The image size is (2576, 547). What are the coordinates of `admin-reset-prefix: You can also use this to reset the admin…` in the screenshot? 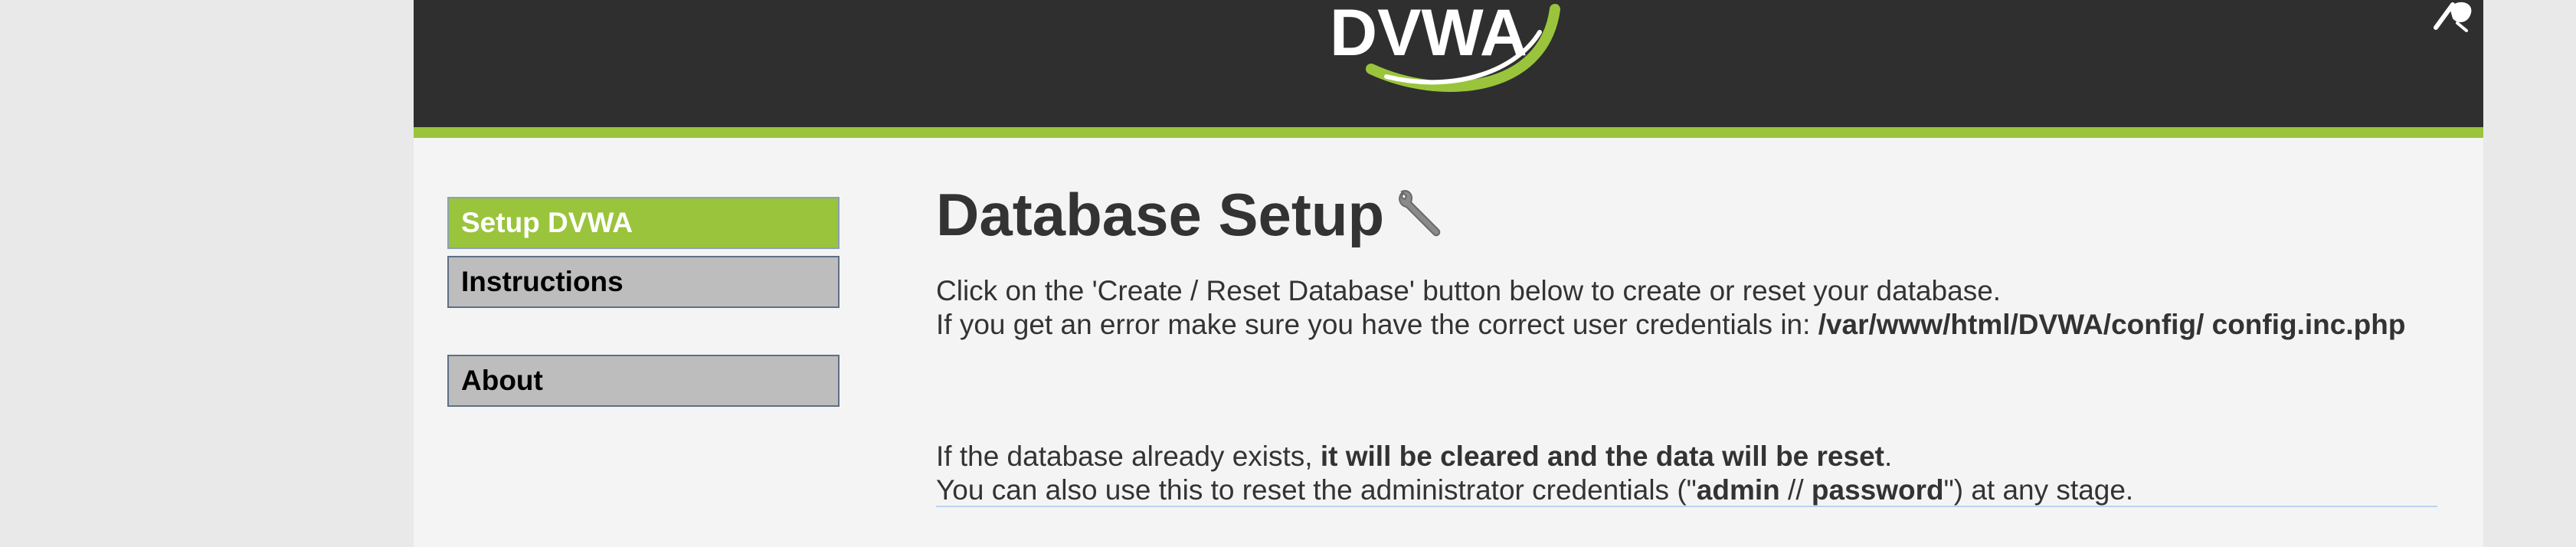 It's located at (1316, 490).